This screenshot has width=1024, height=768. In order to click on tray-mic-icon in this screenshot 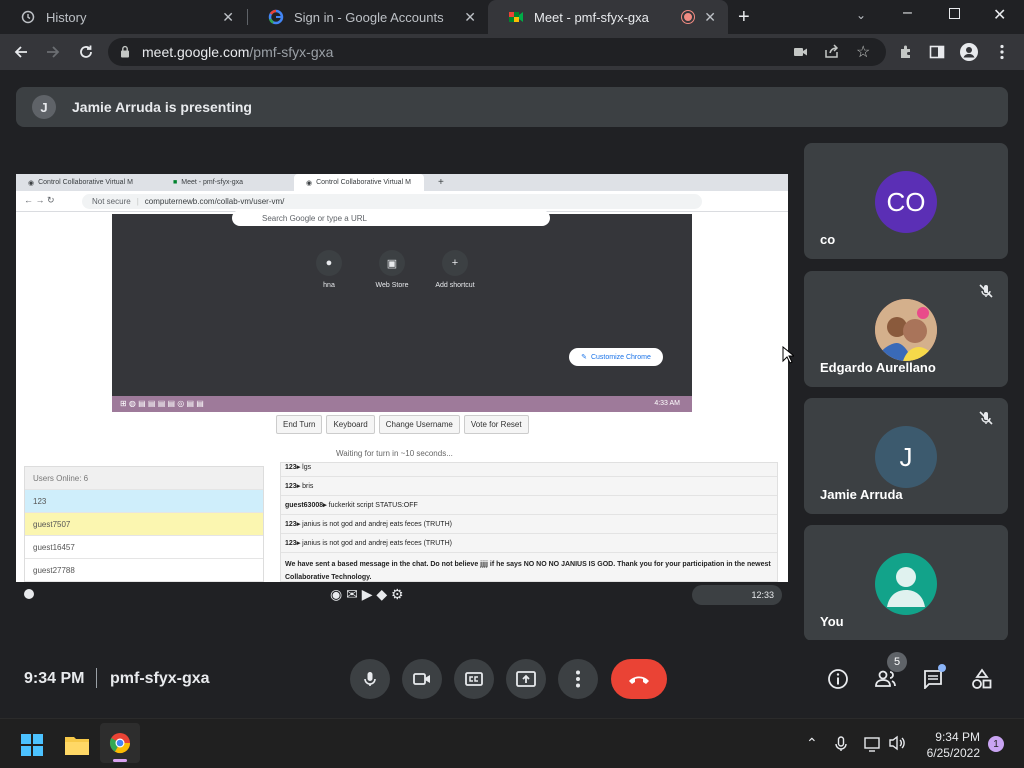, I will do `click(841, 746)`.